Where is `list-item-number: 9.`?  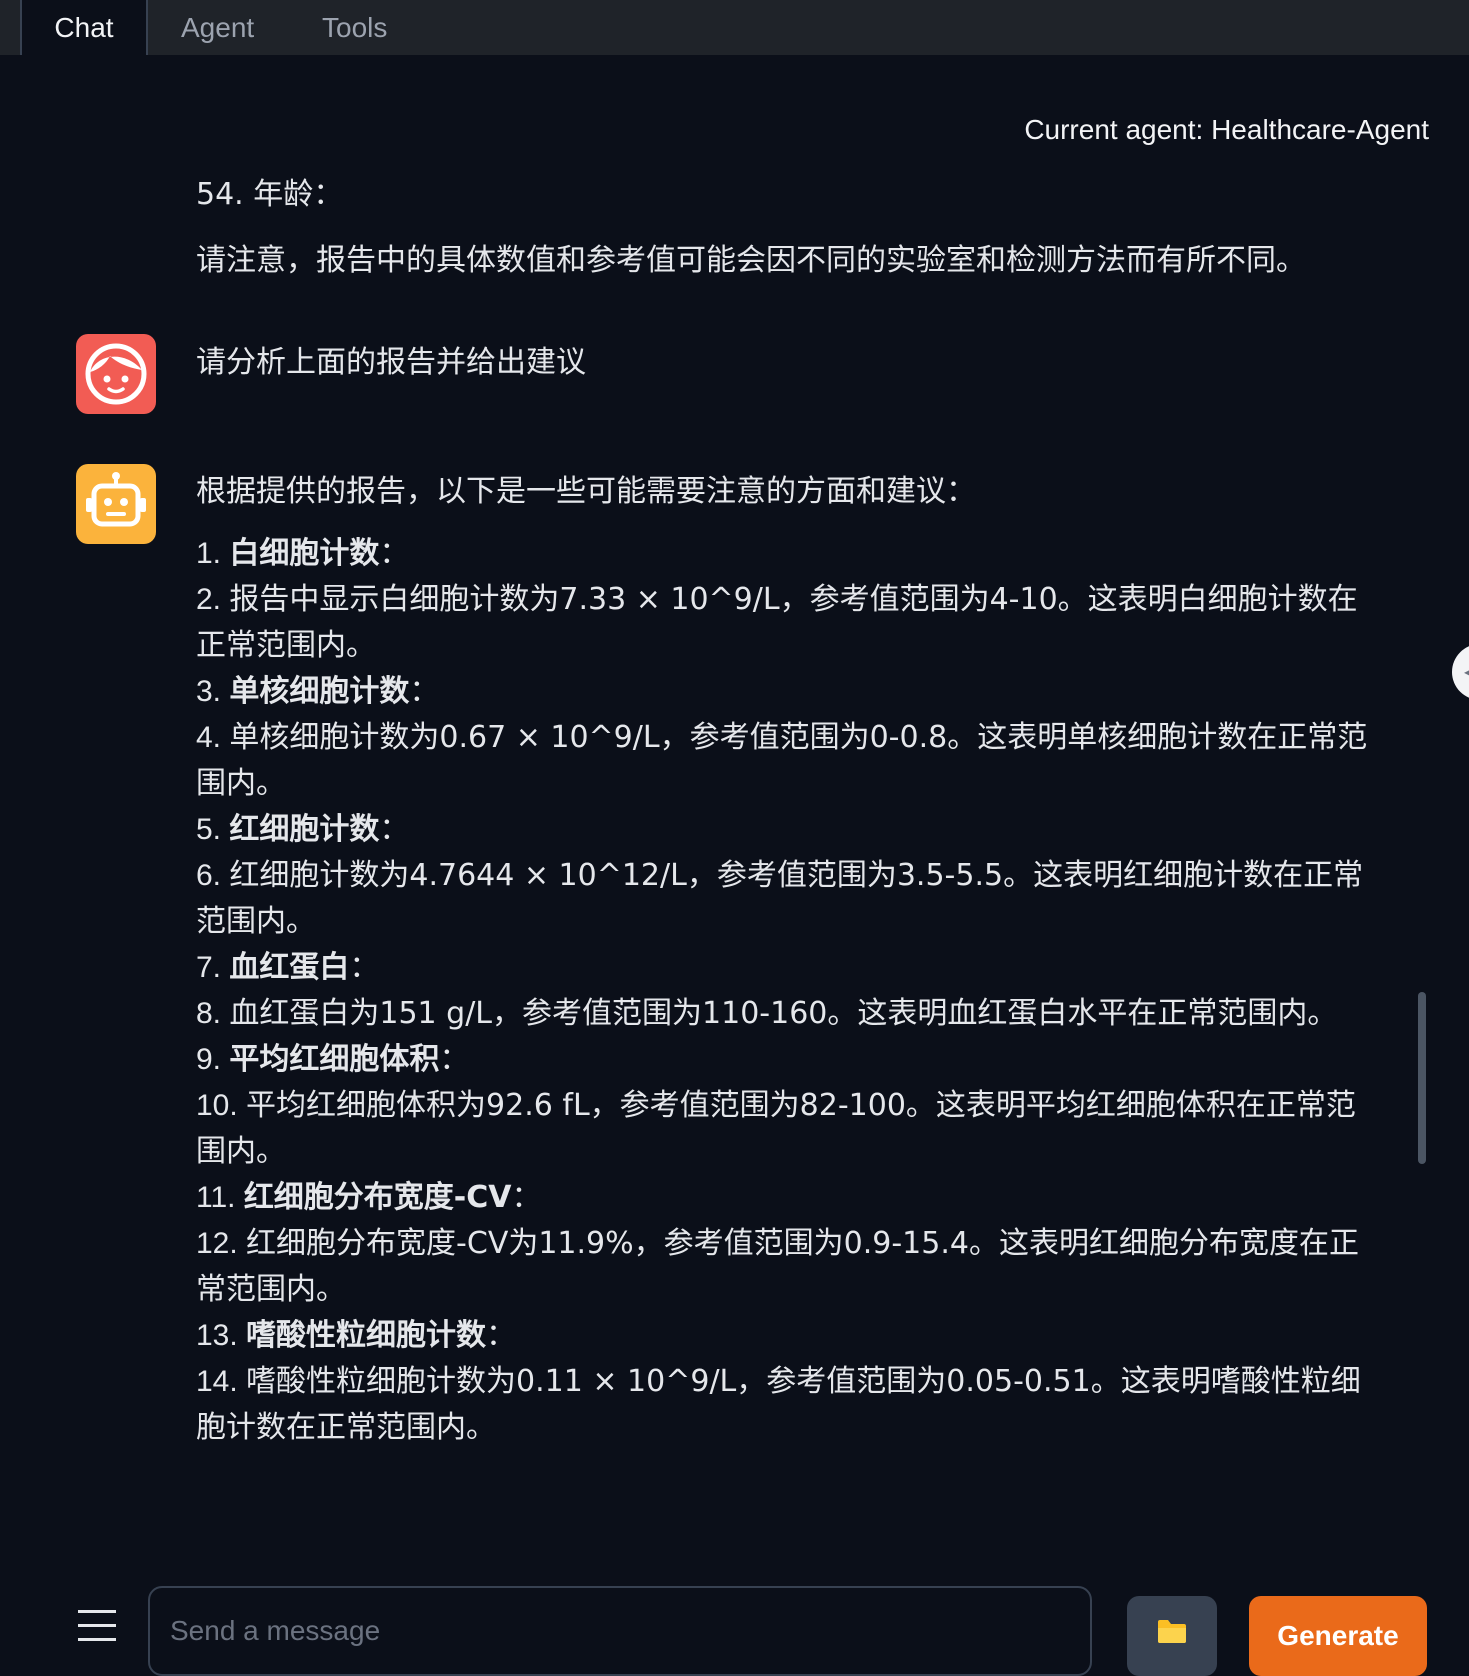 list-item-number: 9. is located at coordinates (213, 1059).